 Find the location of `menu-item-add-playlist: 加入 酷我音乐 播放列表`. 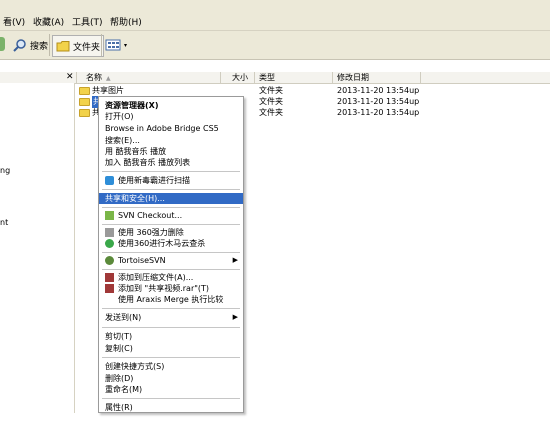

menu-item-add-playlist: 加入 酷我音乐 播放列表 is located at coordinates (171, 162).